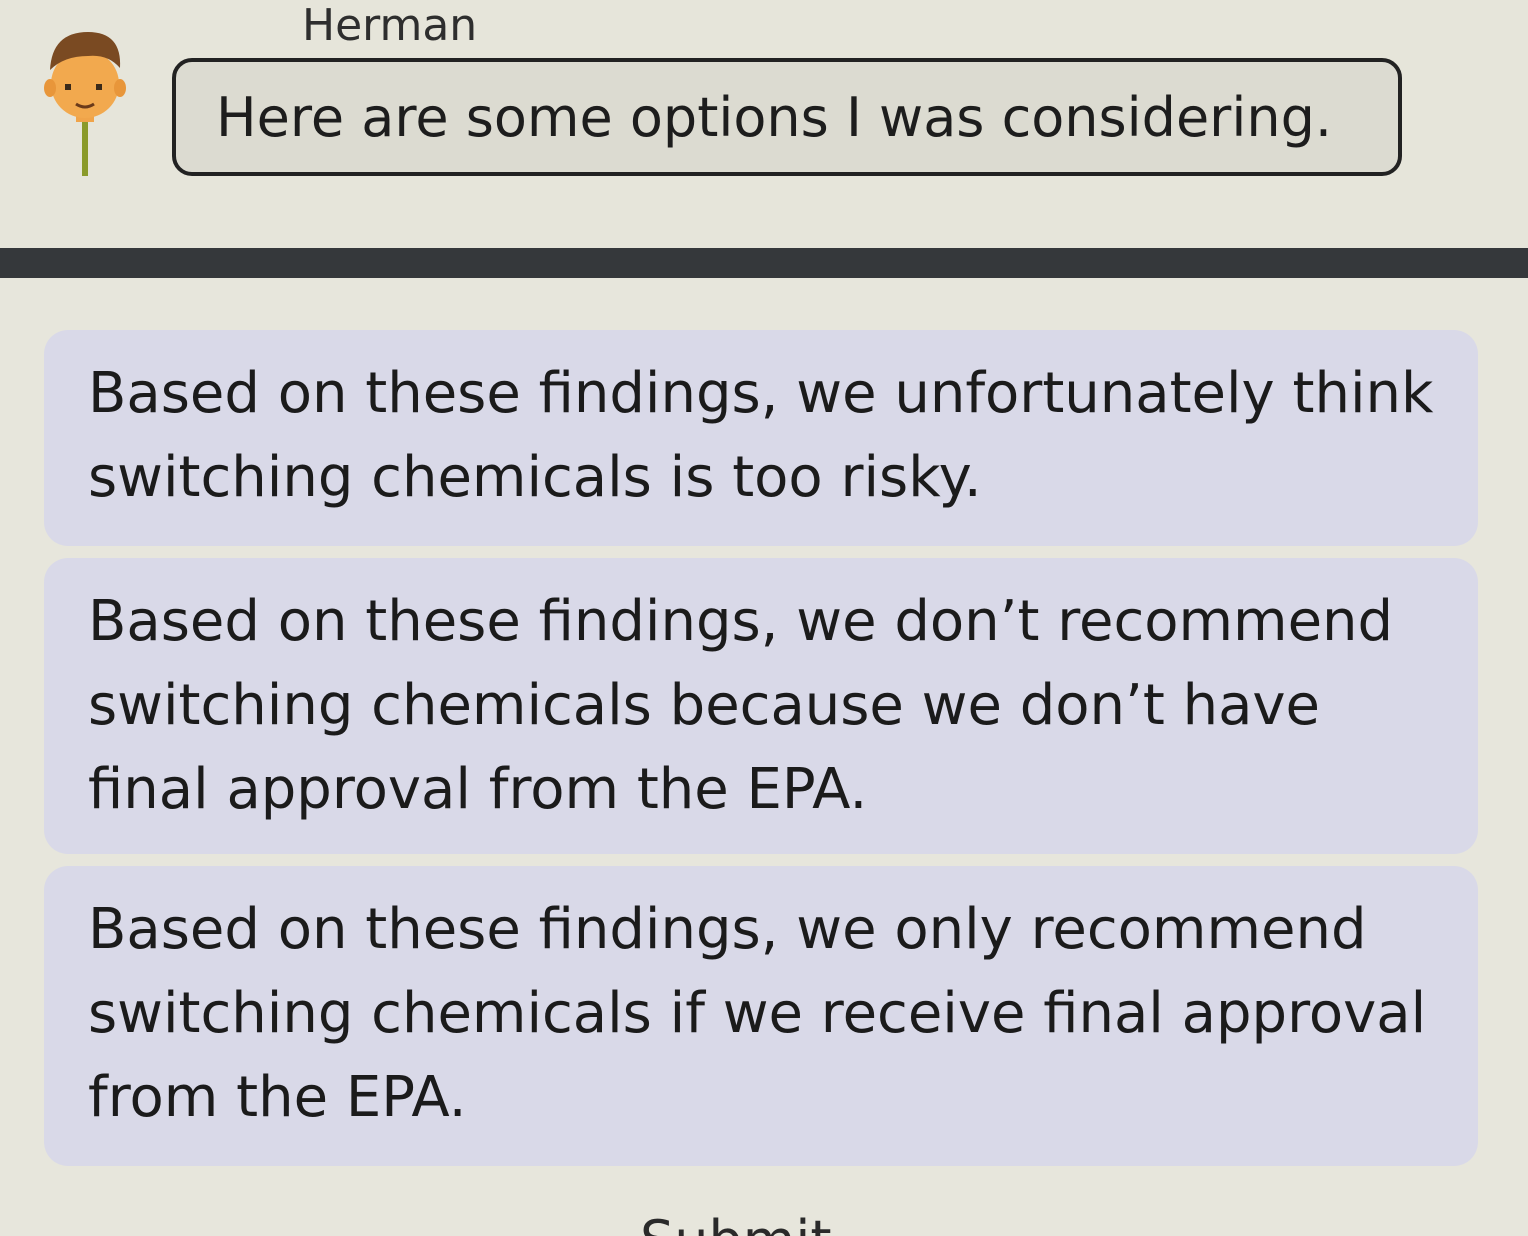 This screenshot has width=1528, height=1236. I want to click on speech-bubble-text: Here are some options I was considering., so click(774, 117).